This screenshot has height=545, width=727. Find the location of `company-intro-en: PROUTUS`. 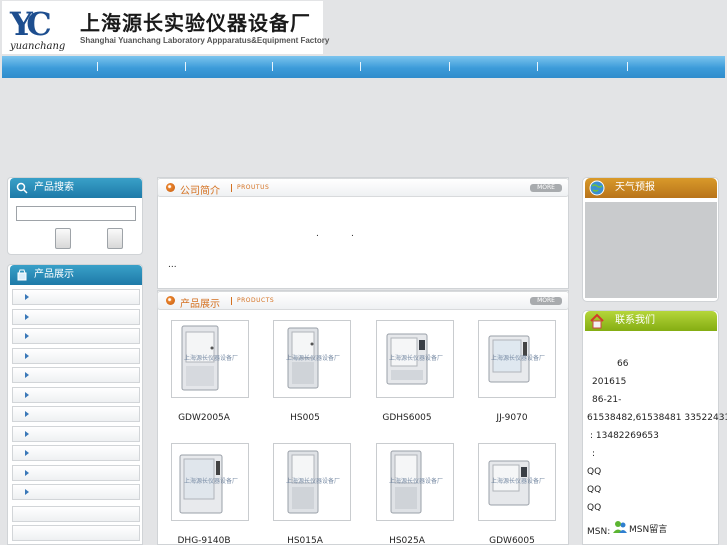

company-intro-en: PROUTUS is located at coordinates (253, 187).